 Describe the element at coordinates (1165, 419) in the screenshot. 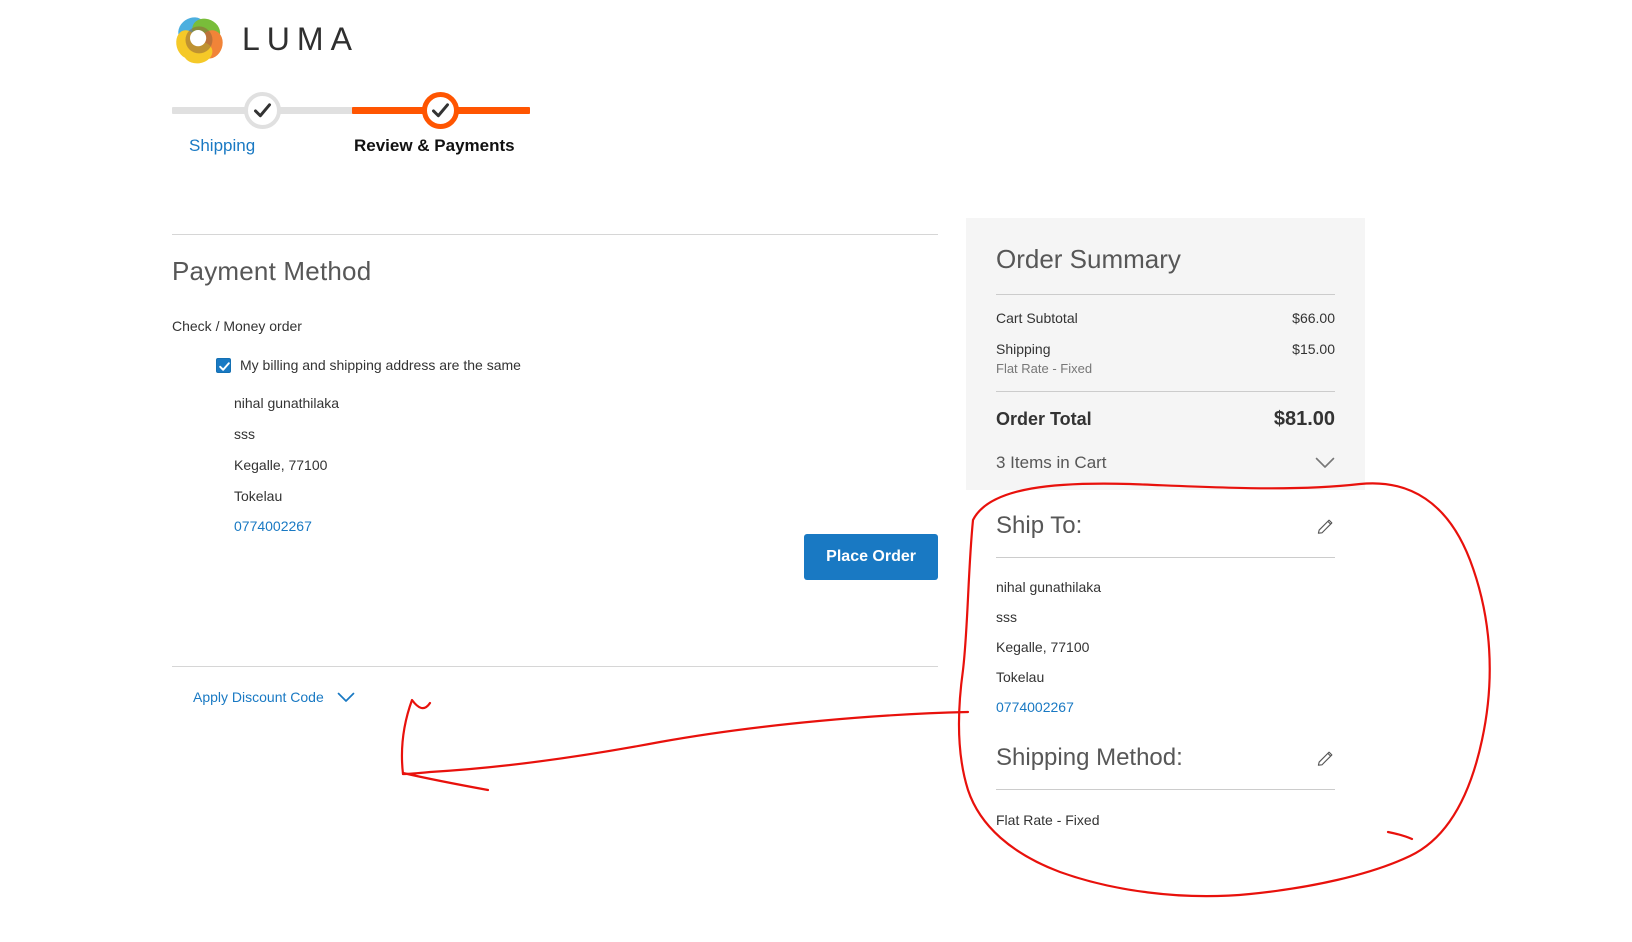

I see `summary-row-total: Order Total $81.00` at that location.